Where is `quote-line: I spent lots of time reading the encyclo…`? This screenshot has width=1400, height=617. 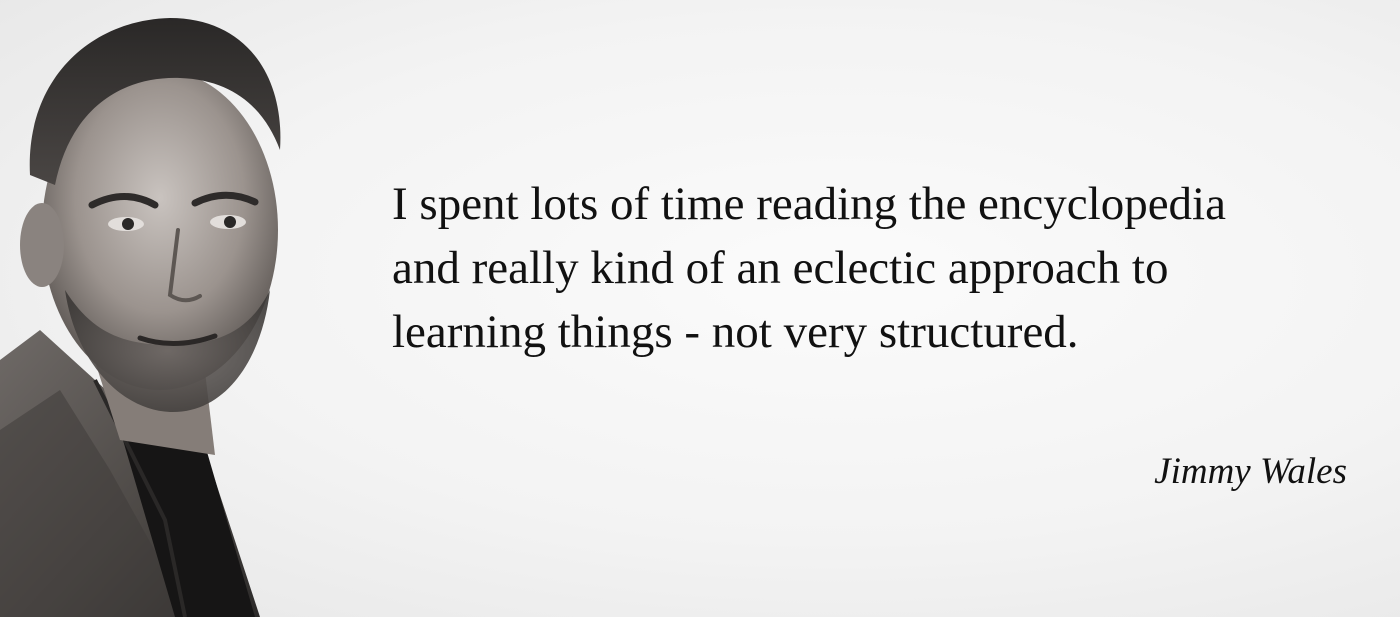 quote-line: I spent lots of time reading the encyclo… is located at coordinates (809, 204).